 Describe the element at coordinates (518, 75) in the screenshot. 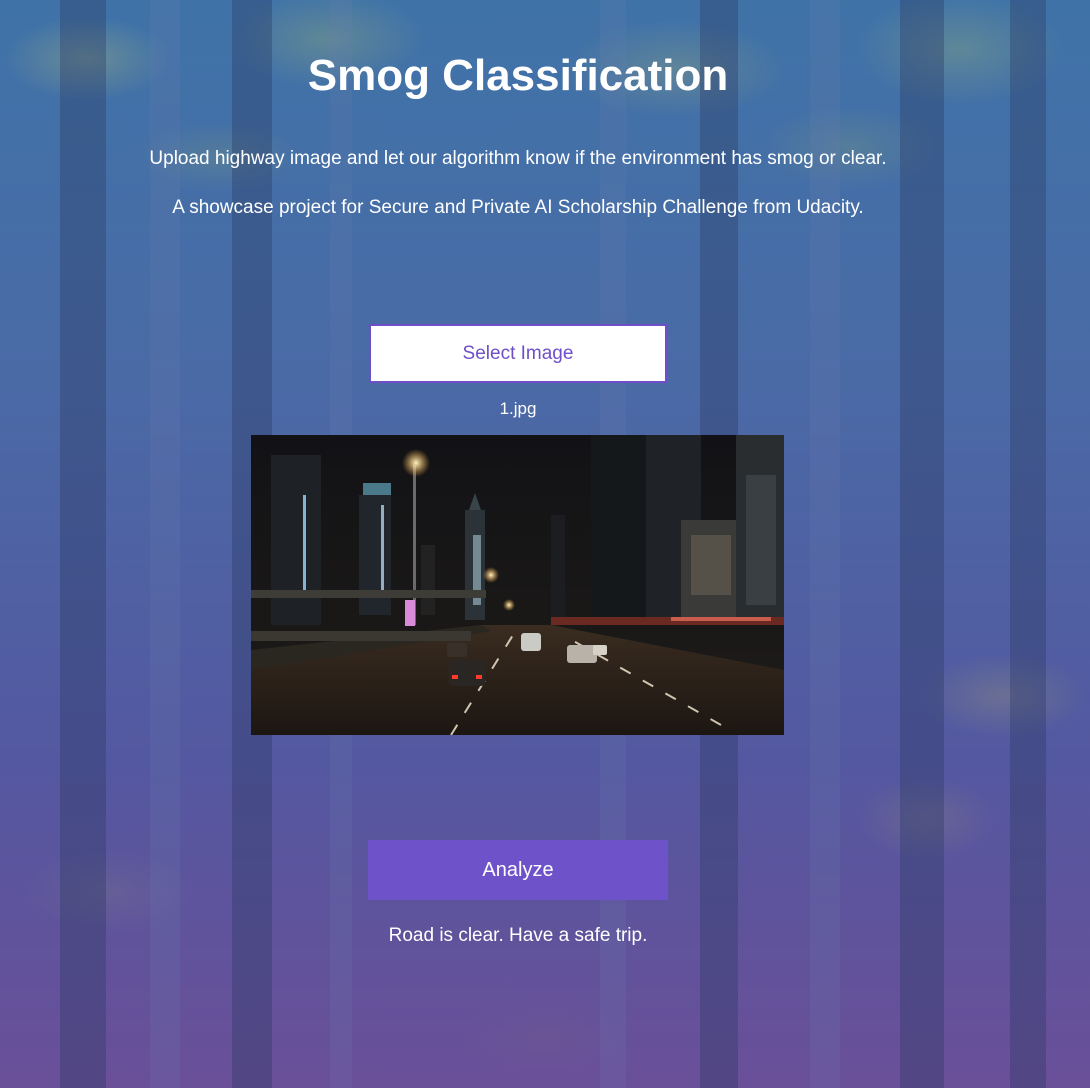

I see `page-title: Smog Classification` at that location.